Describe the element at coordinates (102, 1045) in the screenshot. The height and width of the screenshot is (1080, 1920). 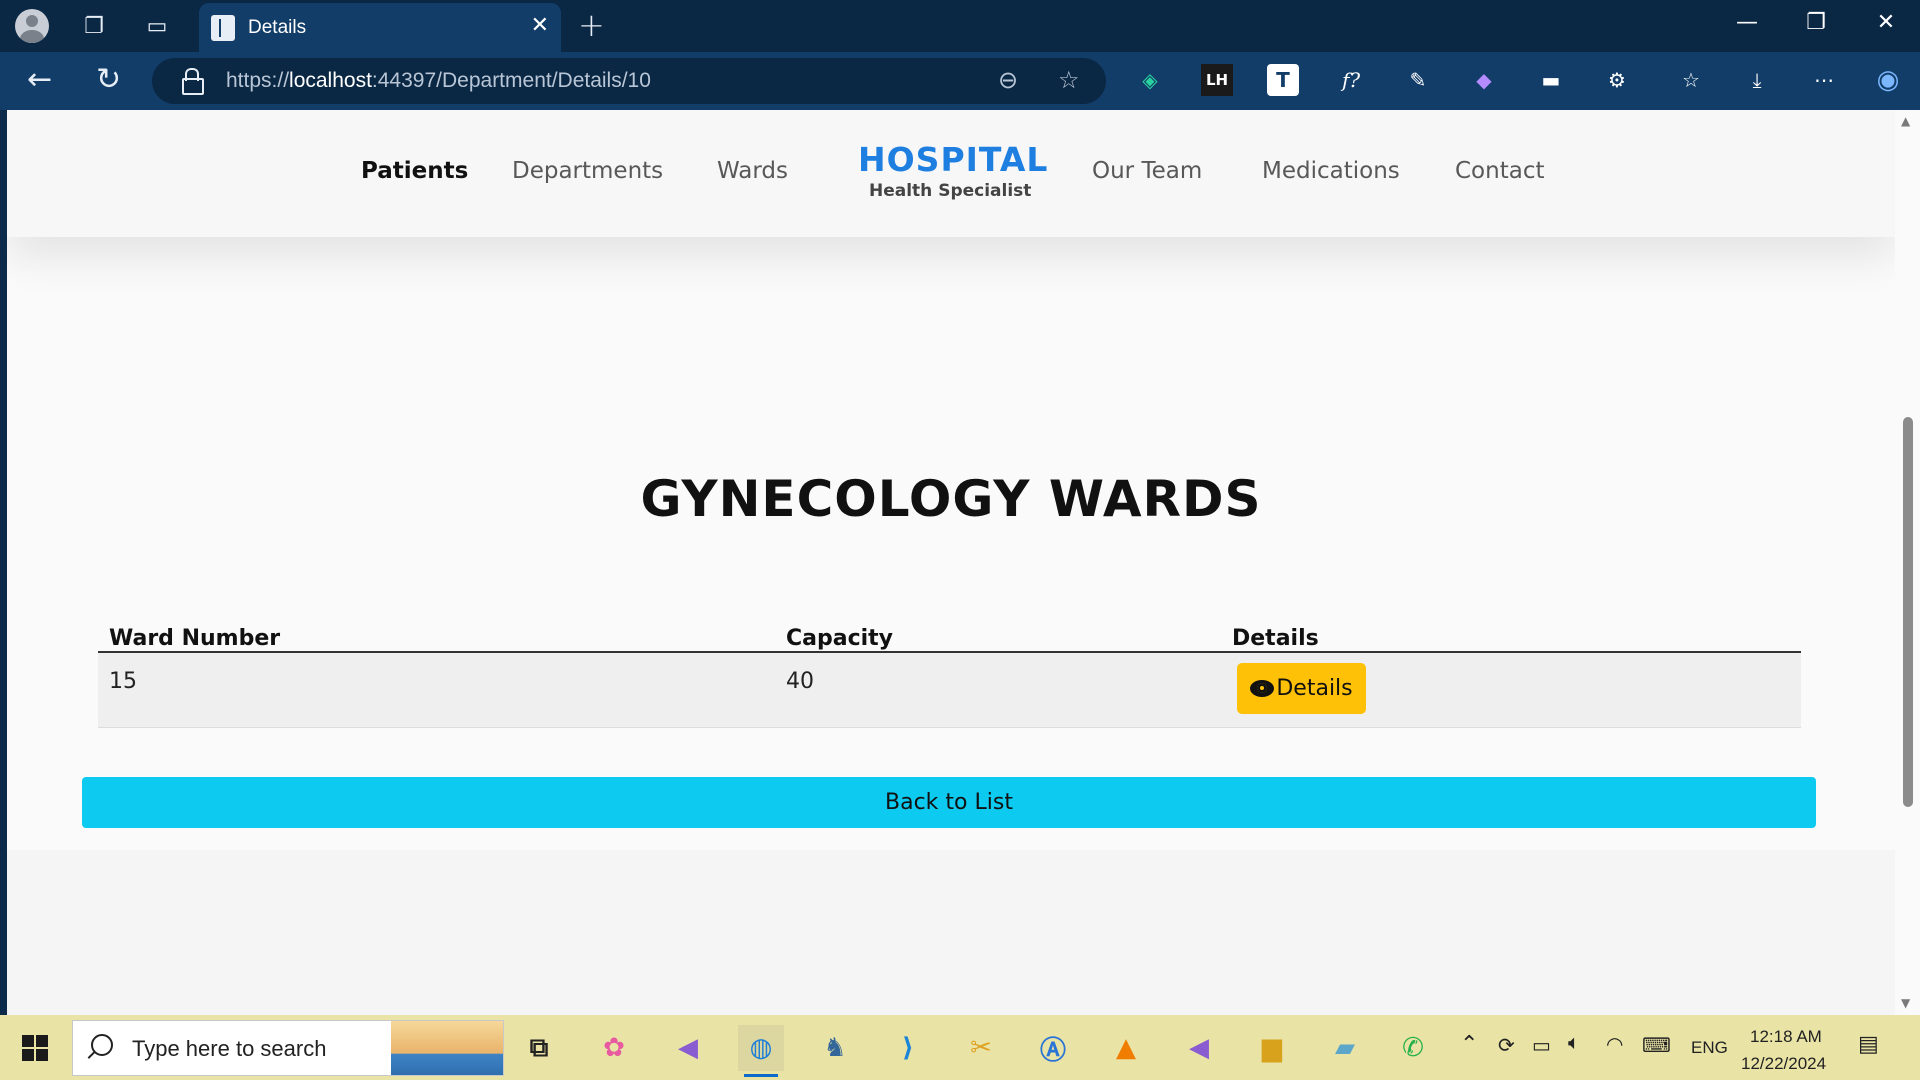
I see `search-icon` at that location.